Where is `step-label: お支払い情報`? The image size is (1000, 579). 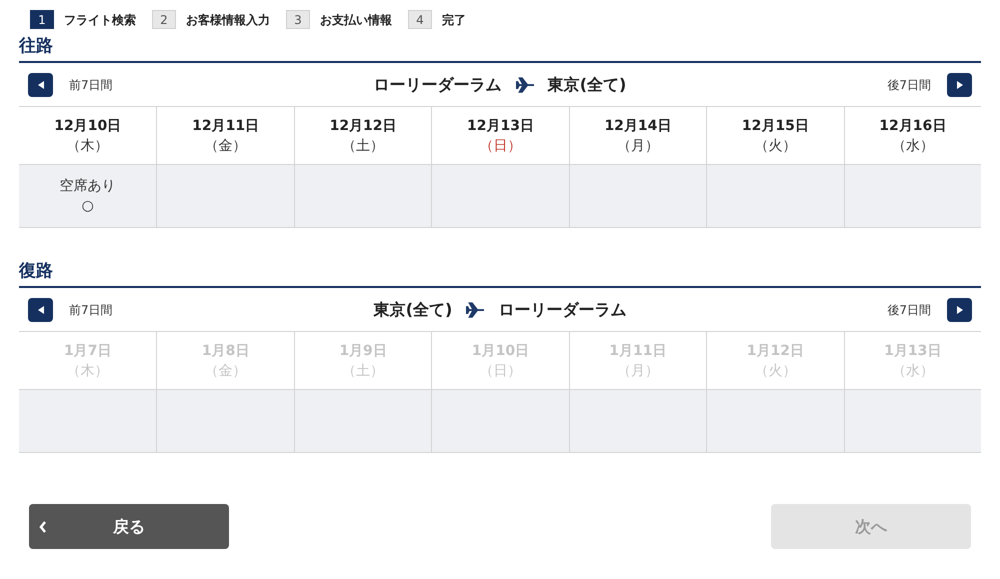
step-label: お支払い情報 is located at coordinates (356, 20).